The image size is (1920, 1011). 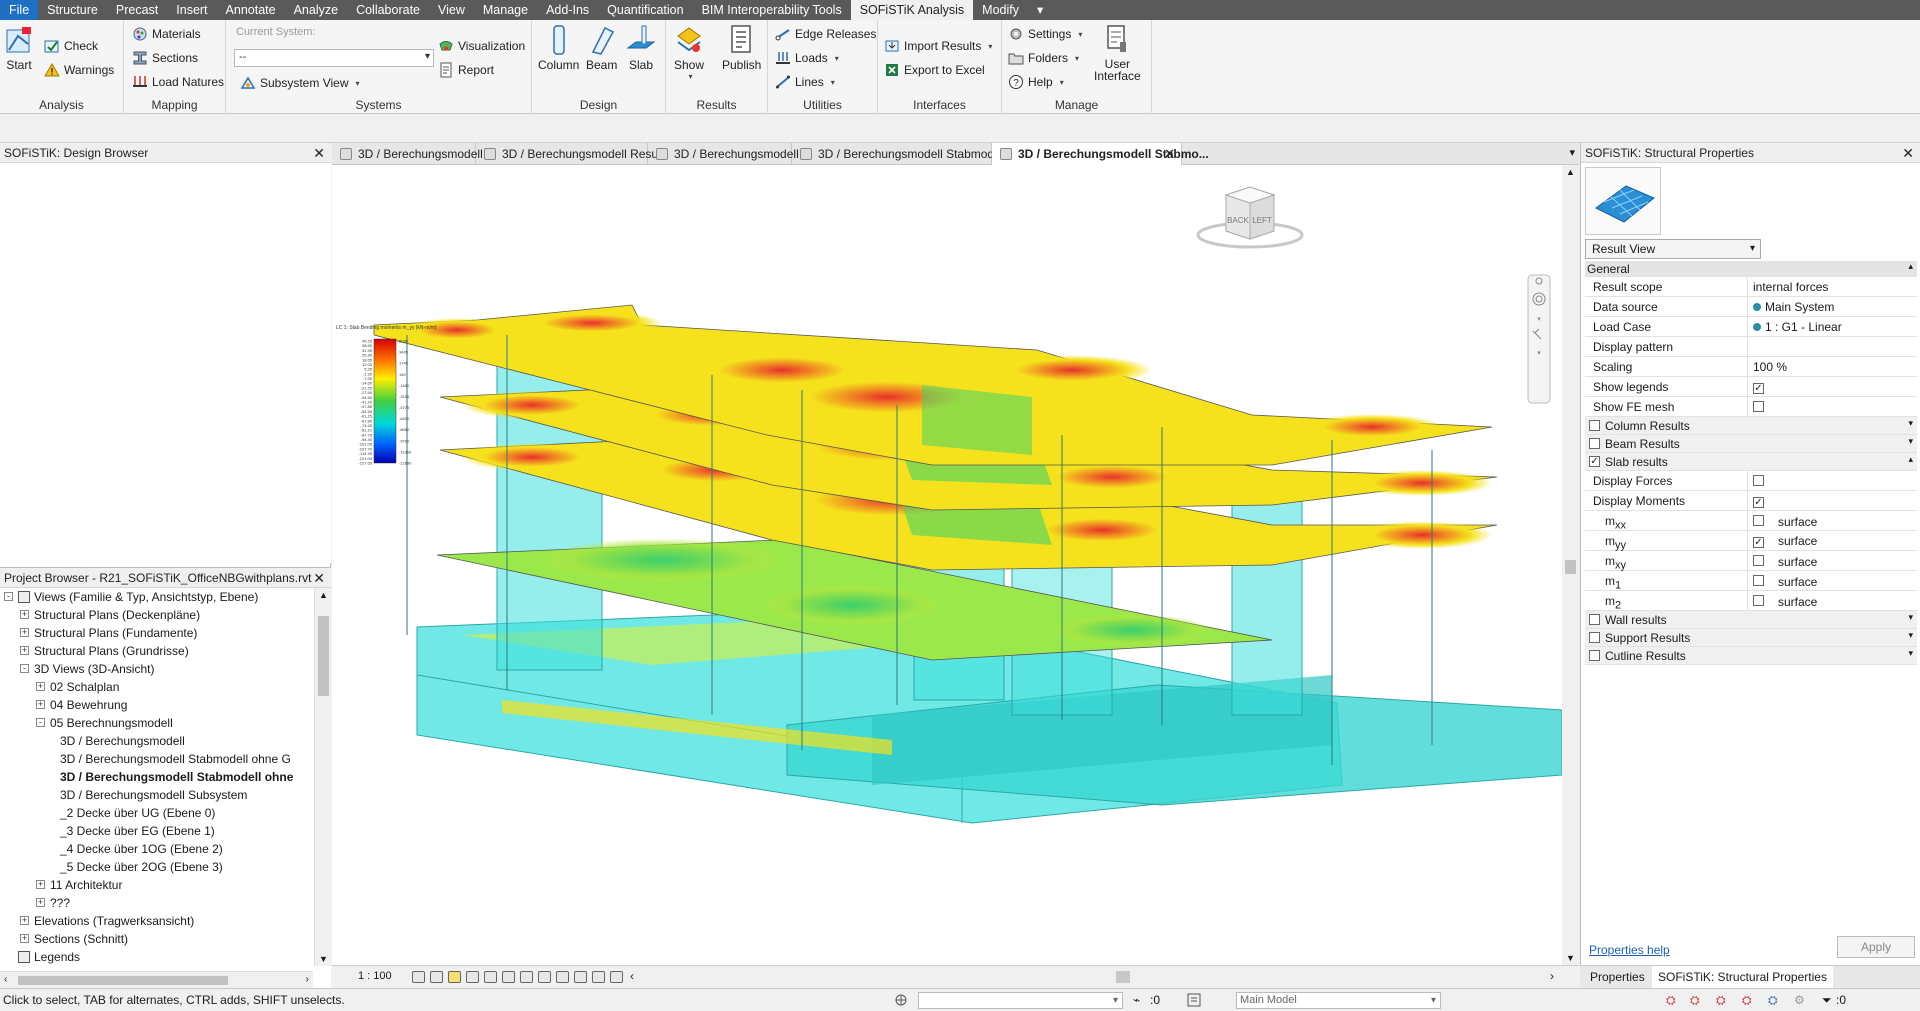 I want to click on row-show-fe-mesh: Show FE mesh, so click(x=1751, y=407).